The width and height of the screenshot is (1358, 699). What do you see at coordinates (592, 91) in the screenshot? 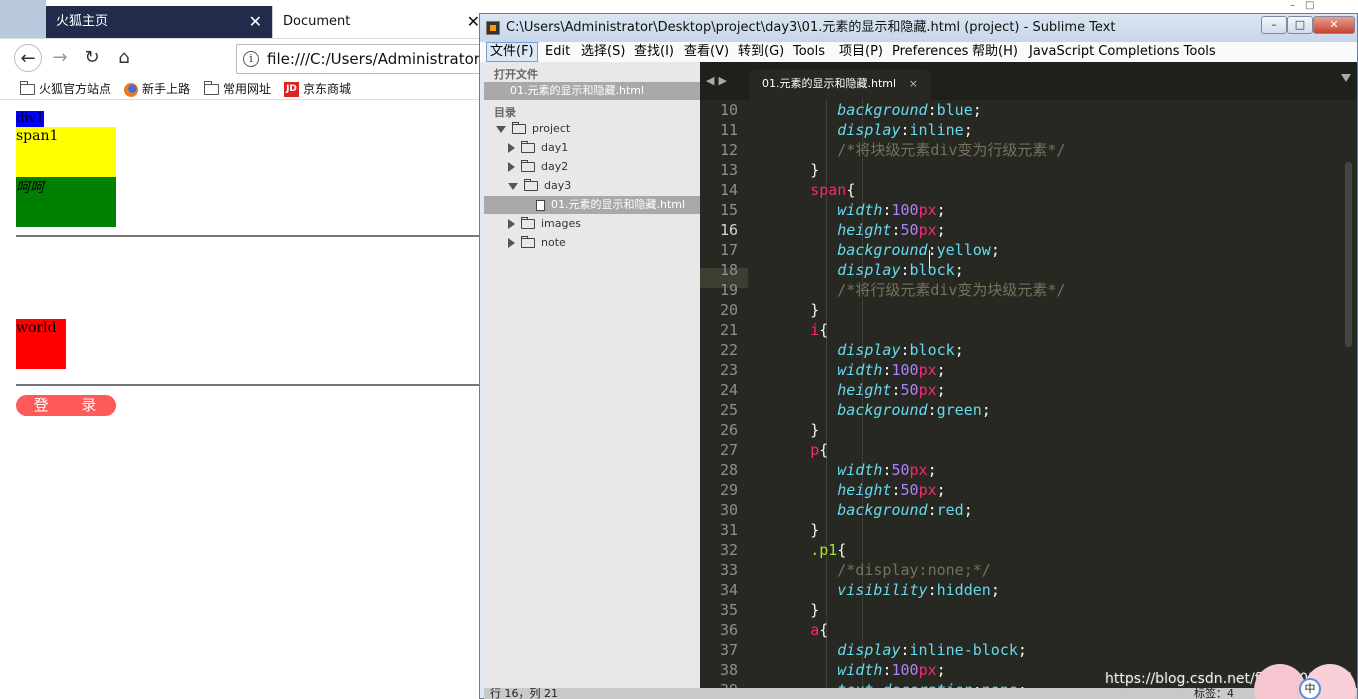
I see `open-file-item: 01.元素的显示和隐藏.html` at bounding box center [592, 91].